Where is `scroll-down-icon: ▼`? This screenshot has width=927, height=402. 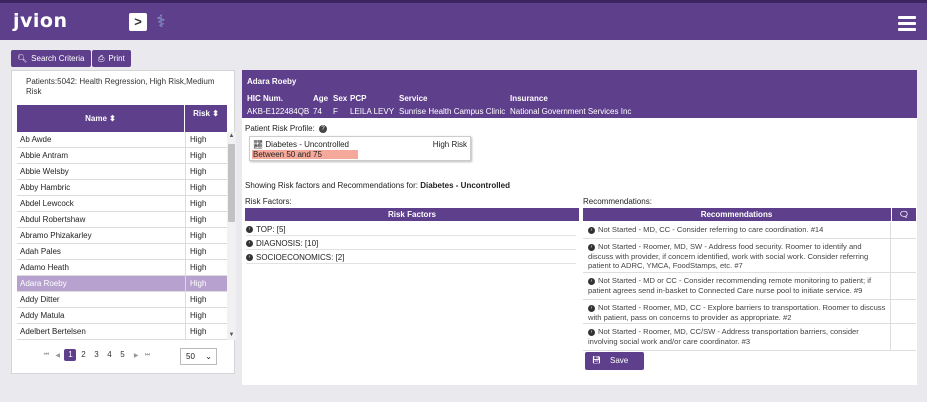
scroll-down-icon: ▼ is located at coordinates (231, 335).